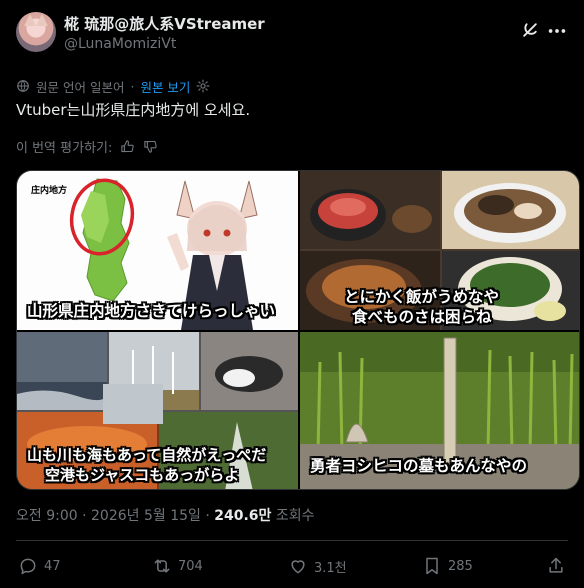 Image resolution: width=584 pixels, height=588 pixels. I want to click on translation-notice: 원문 언어 일본어 · 원본 보기, so click(113, 86).